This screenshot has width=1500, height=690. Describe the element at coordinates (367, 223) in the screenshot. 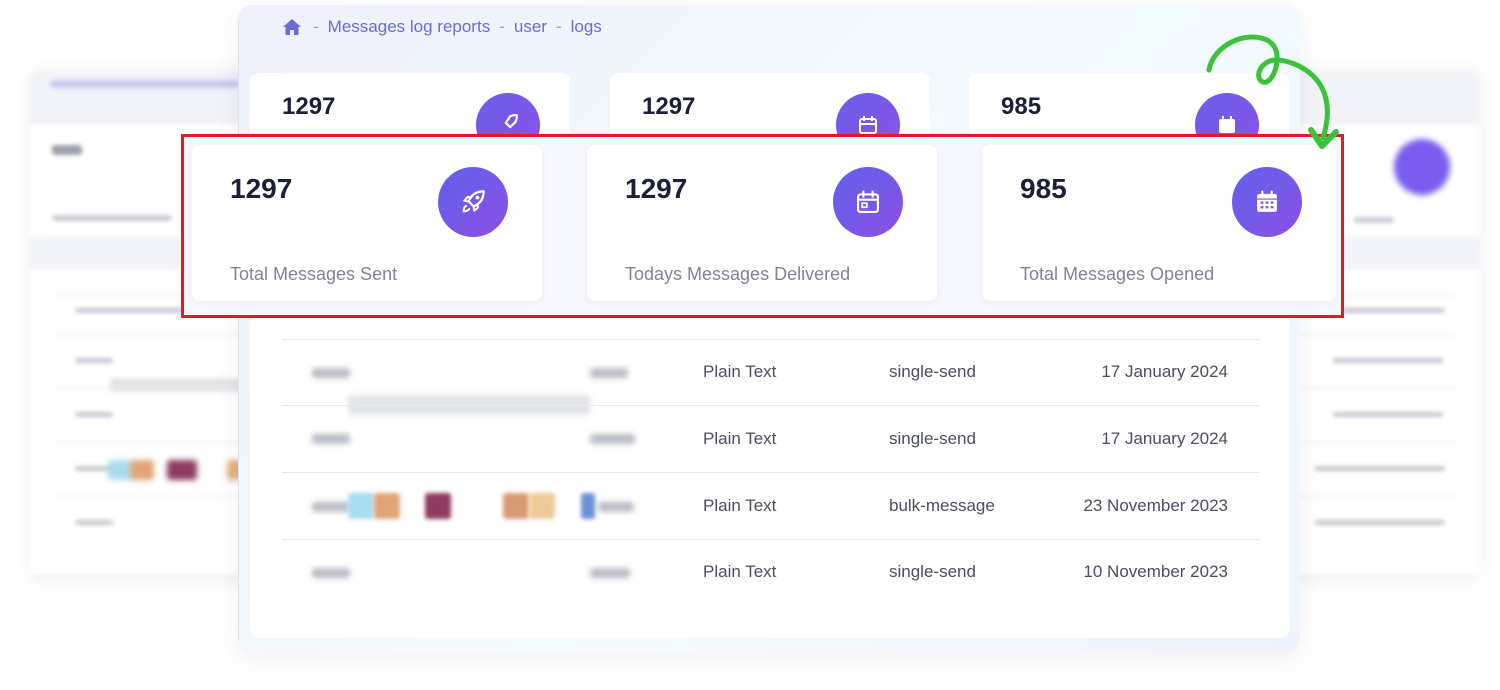

I see `stat-card-total-sent: 1297 Total Messages Sent` at that location.